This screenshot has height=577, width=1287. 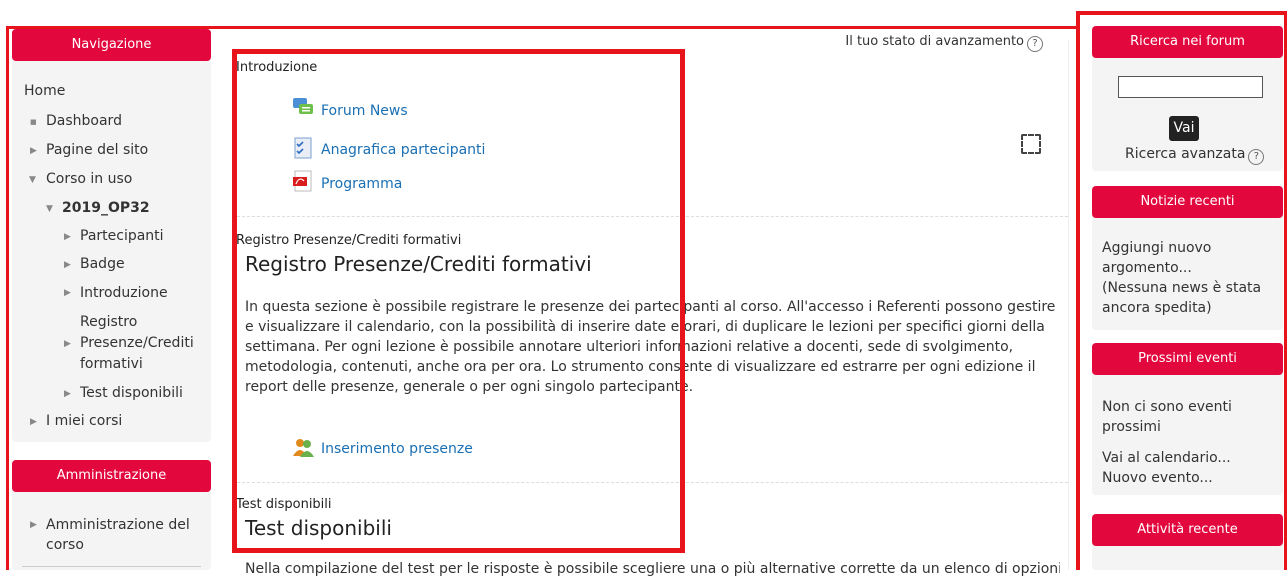 I want to click on nav-registro-line3: formativi, so click(x=111, y=364).